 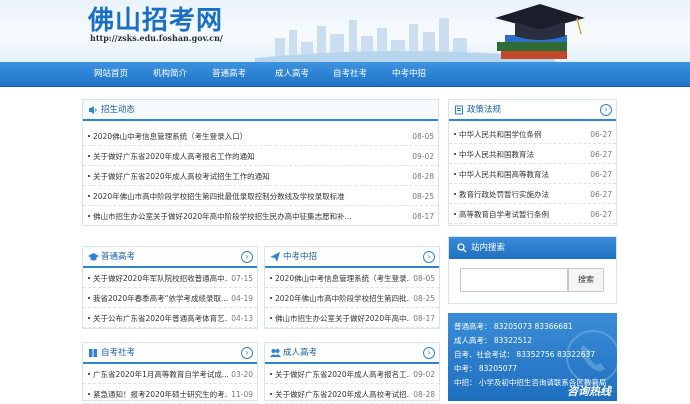 What do you see at coordinates (170, 318) in the screenshot?
I see `gaokao-item: 关于公布广东省2020年普通高考体育艺... 04-13` at bounding box center [170, 318].